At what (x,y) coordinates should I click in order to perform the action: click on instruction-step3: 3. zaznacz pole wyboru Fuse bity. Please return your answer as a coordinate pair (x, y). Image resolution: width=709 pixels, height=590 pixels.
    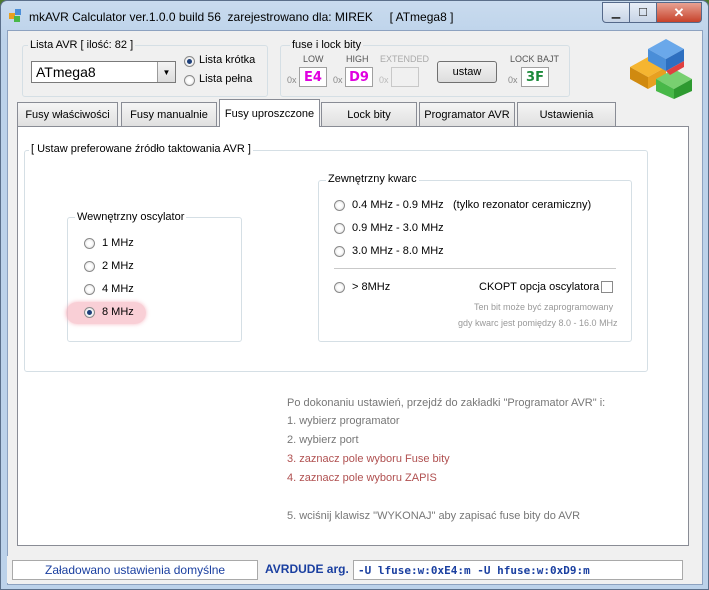
    Looking at the image, I should click on (368, 459).